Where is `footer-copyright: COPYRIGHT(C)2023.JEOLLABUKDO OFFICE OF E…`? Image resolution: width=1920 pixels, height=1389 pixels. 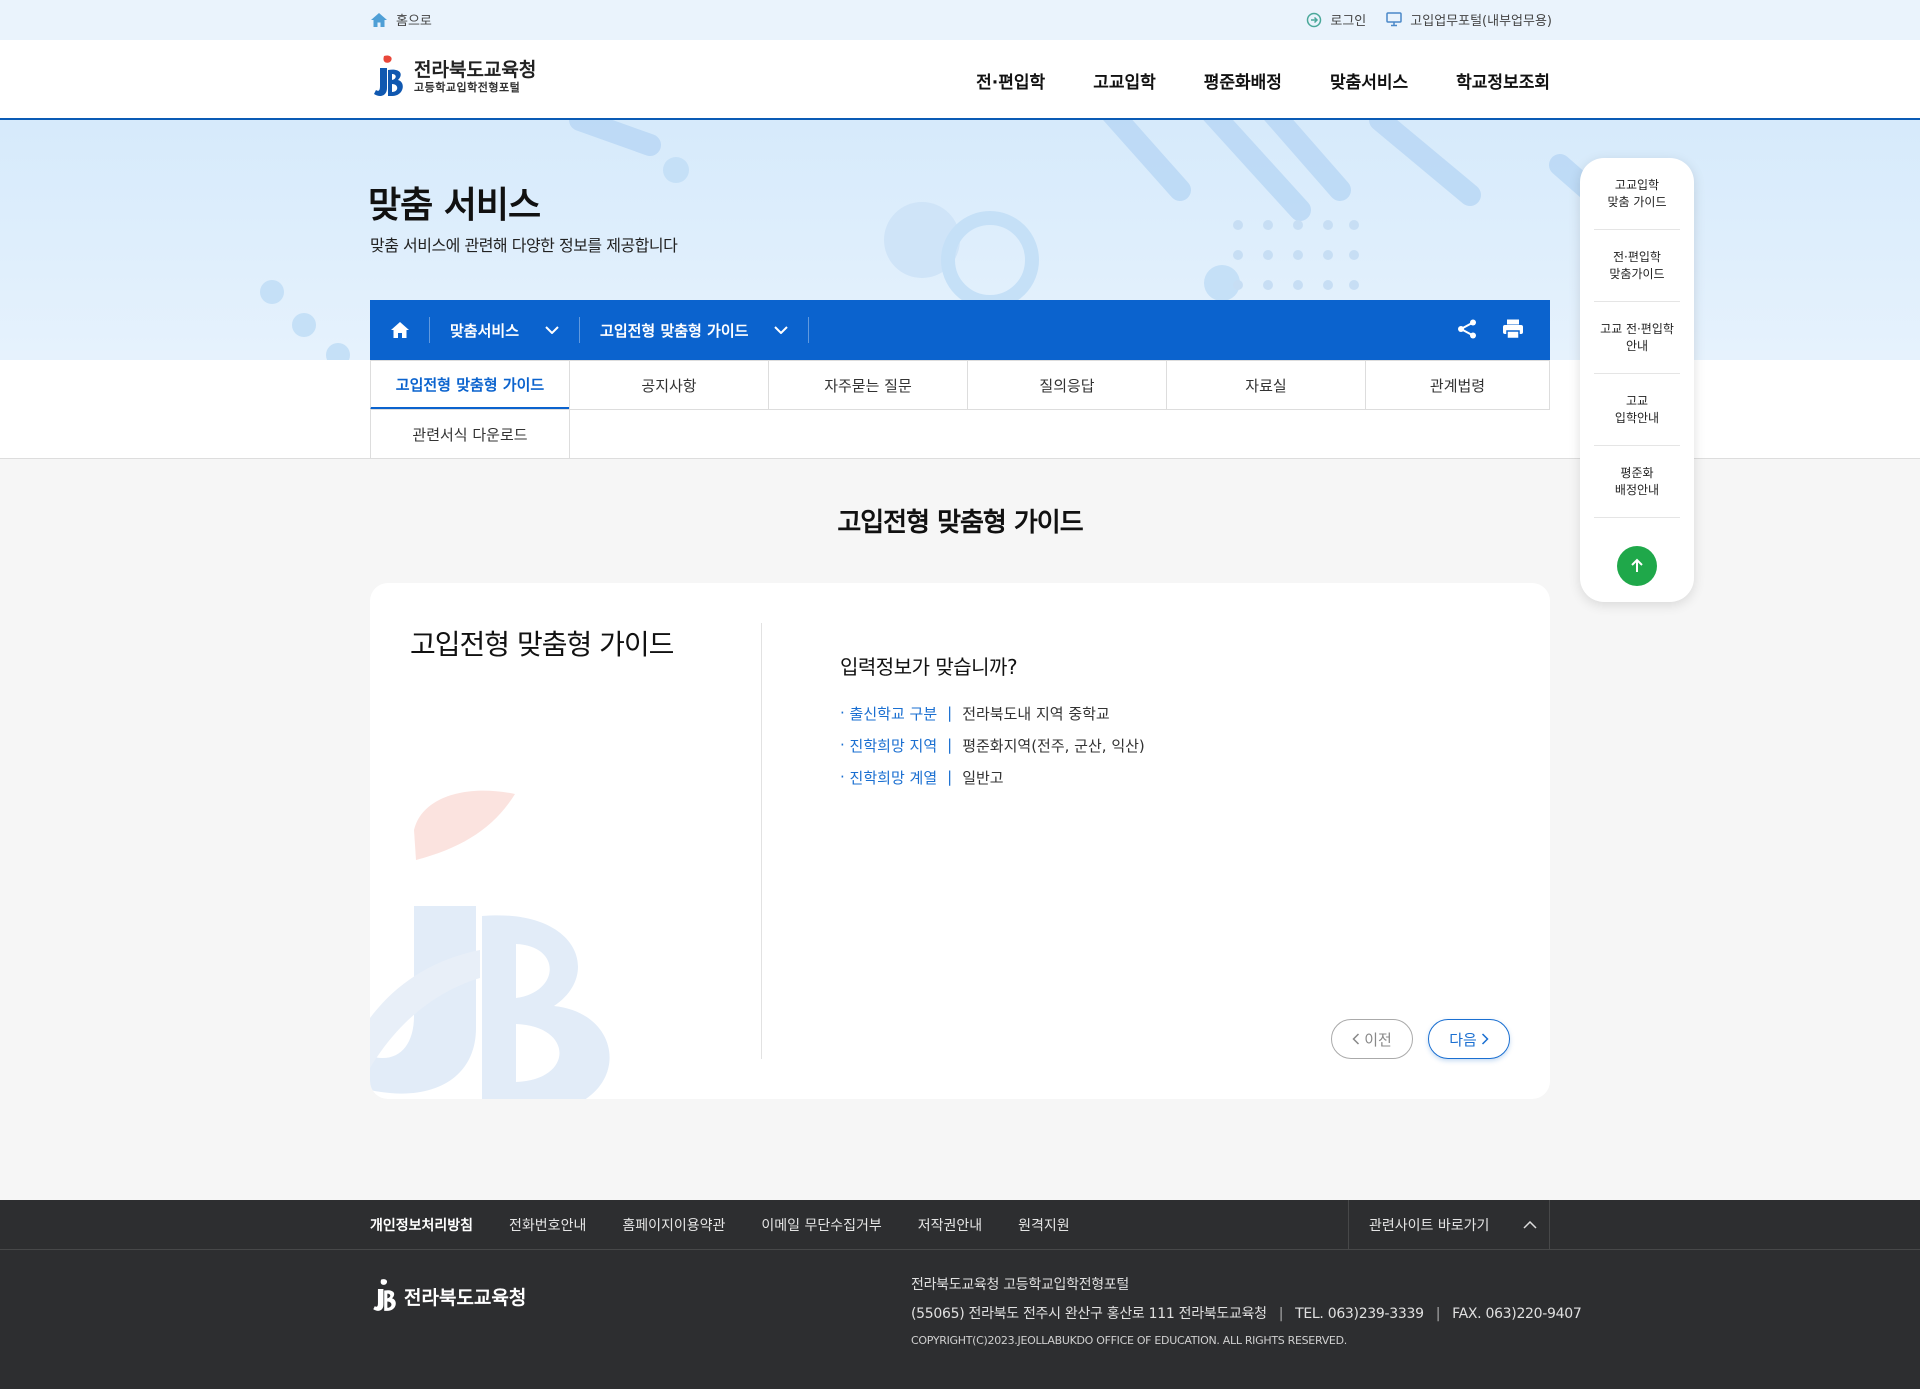
footer-copyright: COPYRIGHT(C)2023.JEOLLABUKDO OFFICE OF E… is located at coordinates (1129, 1340).